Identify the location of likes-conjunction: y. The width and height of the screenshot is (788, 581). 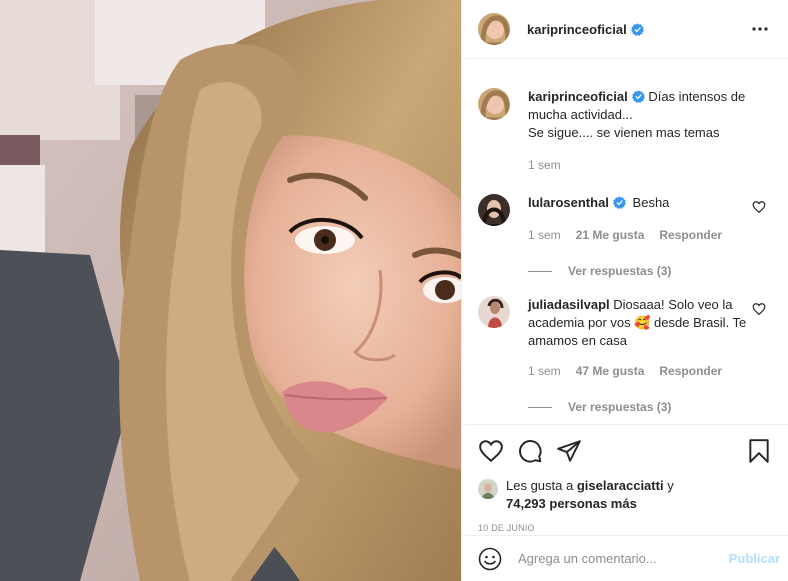
(670, 485).